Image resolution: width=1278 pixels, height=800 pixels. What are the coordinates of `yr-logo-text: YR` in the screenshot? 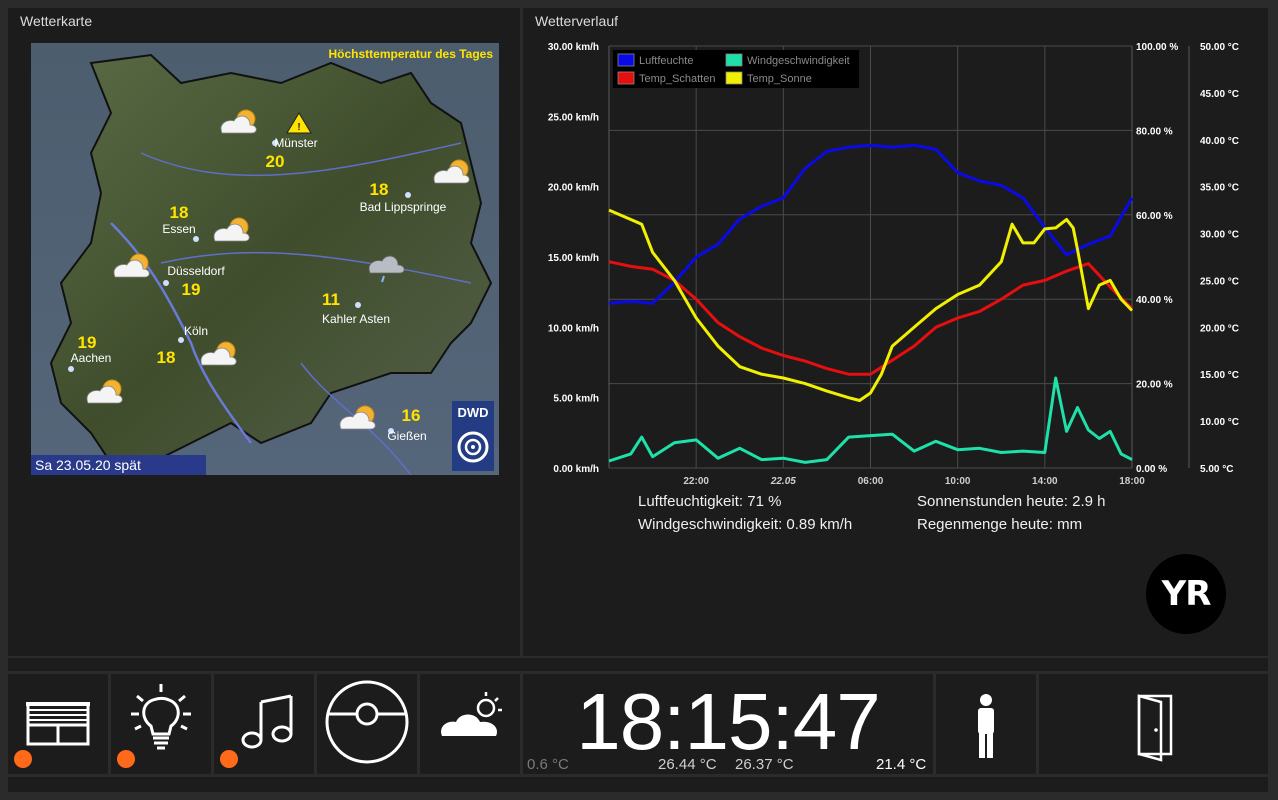 It's located at (1186, 594).